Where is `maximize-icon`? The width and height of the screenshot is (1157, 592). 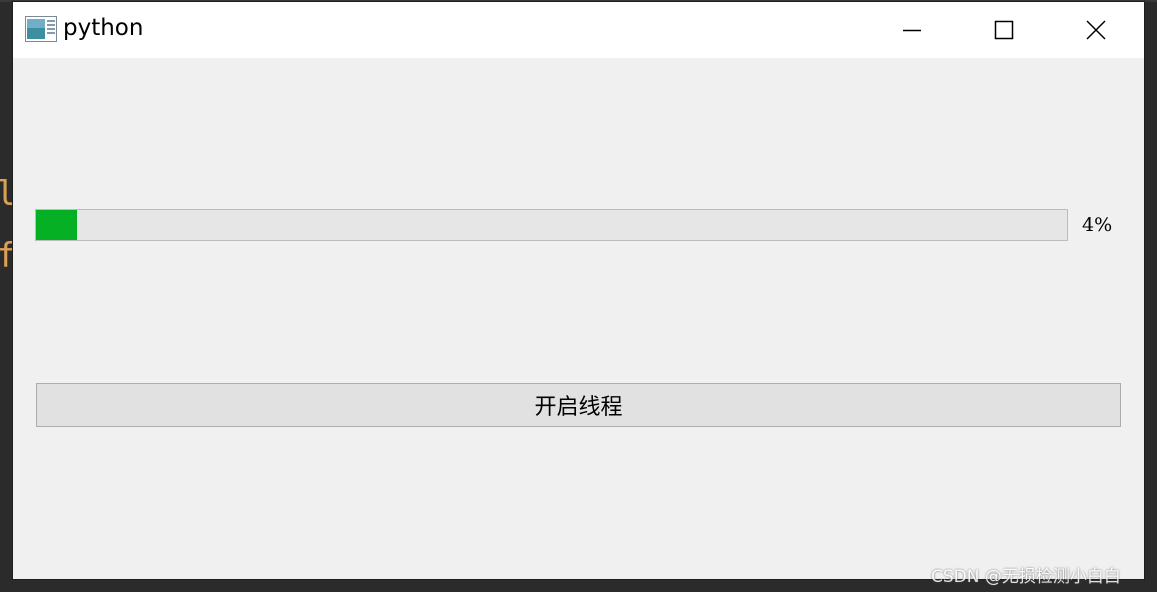
maximize-icon is located at coordinates (1004, 30).